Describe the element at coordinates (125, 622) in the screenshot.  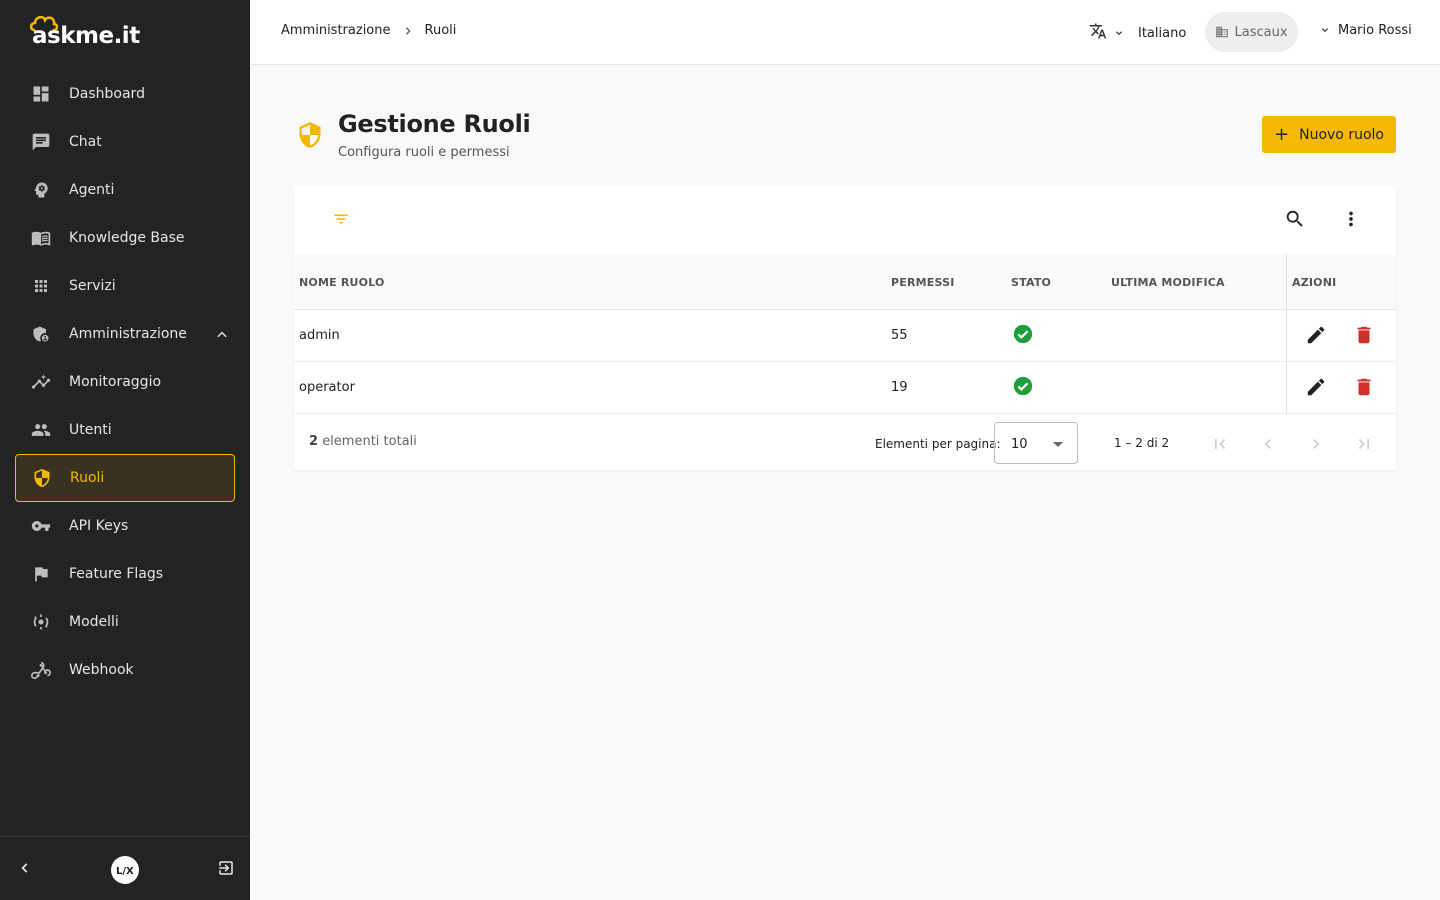
I see `sidebar-item-modelli: Modelli` at that location.